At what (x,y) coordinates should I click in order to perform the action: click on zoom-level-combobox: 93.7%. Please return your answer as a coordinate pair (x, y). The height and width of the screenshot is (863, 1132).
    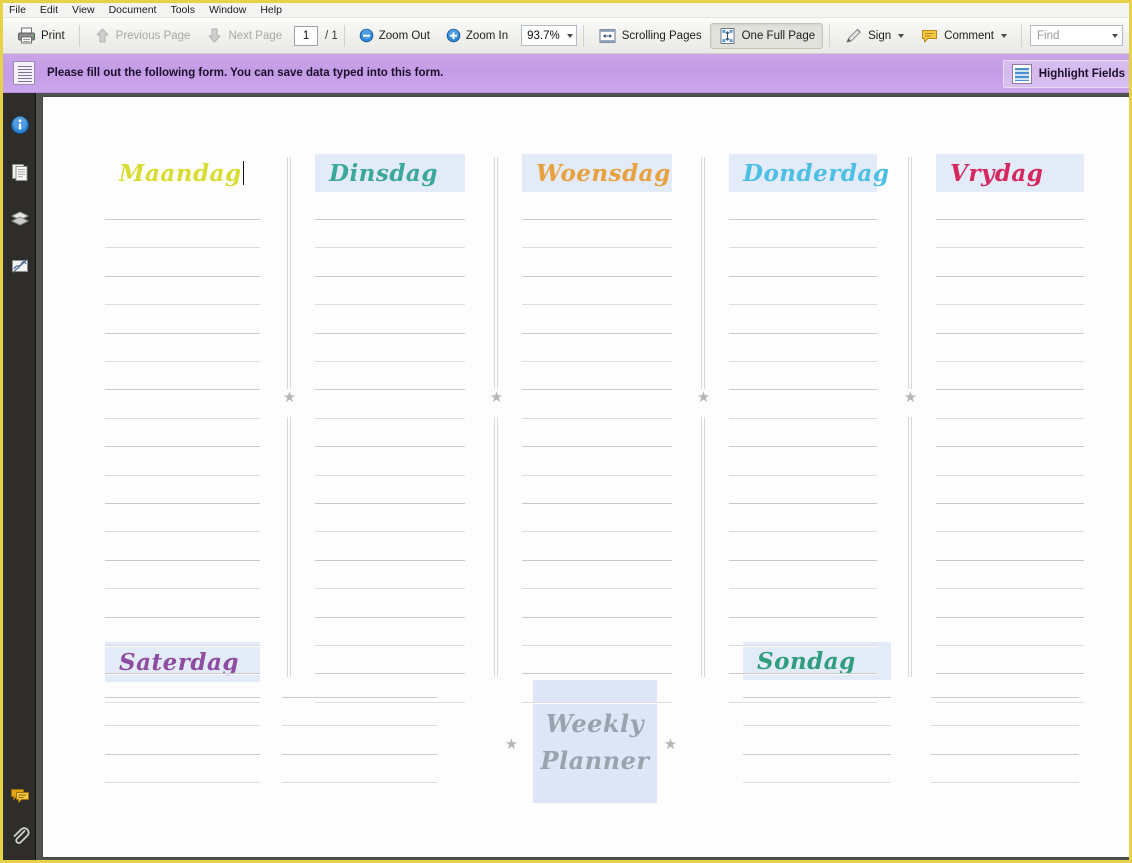
    Looking at the image, I should click on (549, 35).